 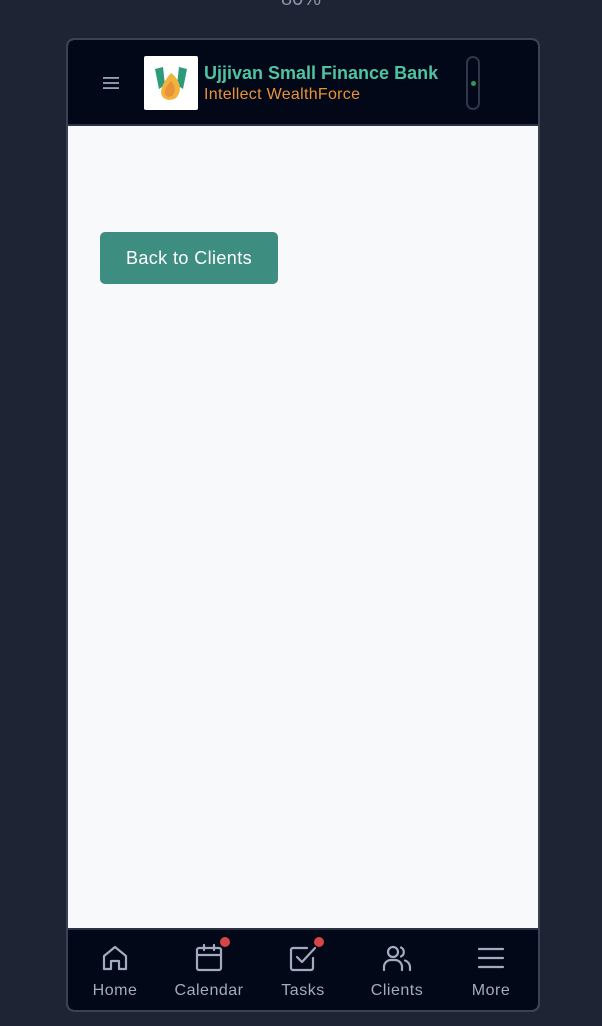 What do you see at coordinates (491, 990) in the screenshot?
I see `nav-label-more: More` at bounding box center [491, 990].